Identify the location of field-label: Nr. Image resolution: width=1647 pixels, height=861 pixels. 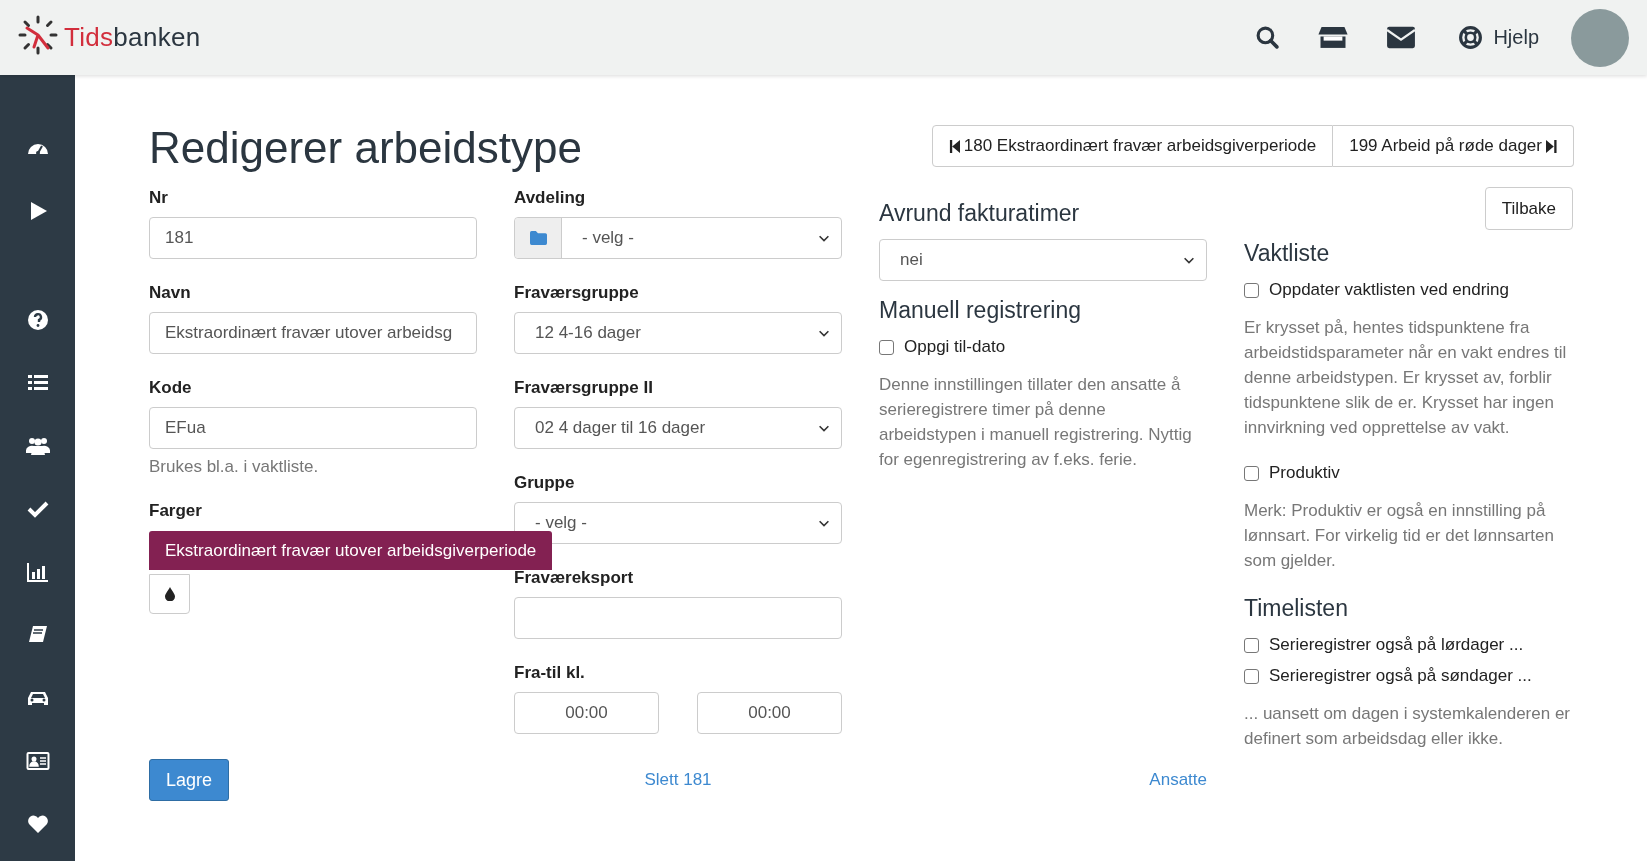
(159, 198).